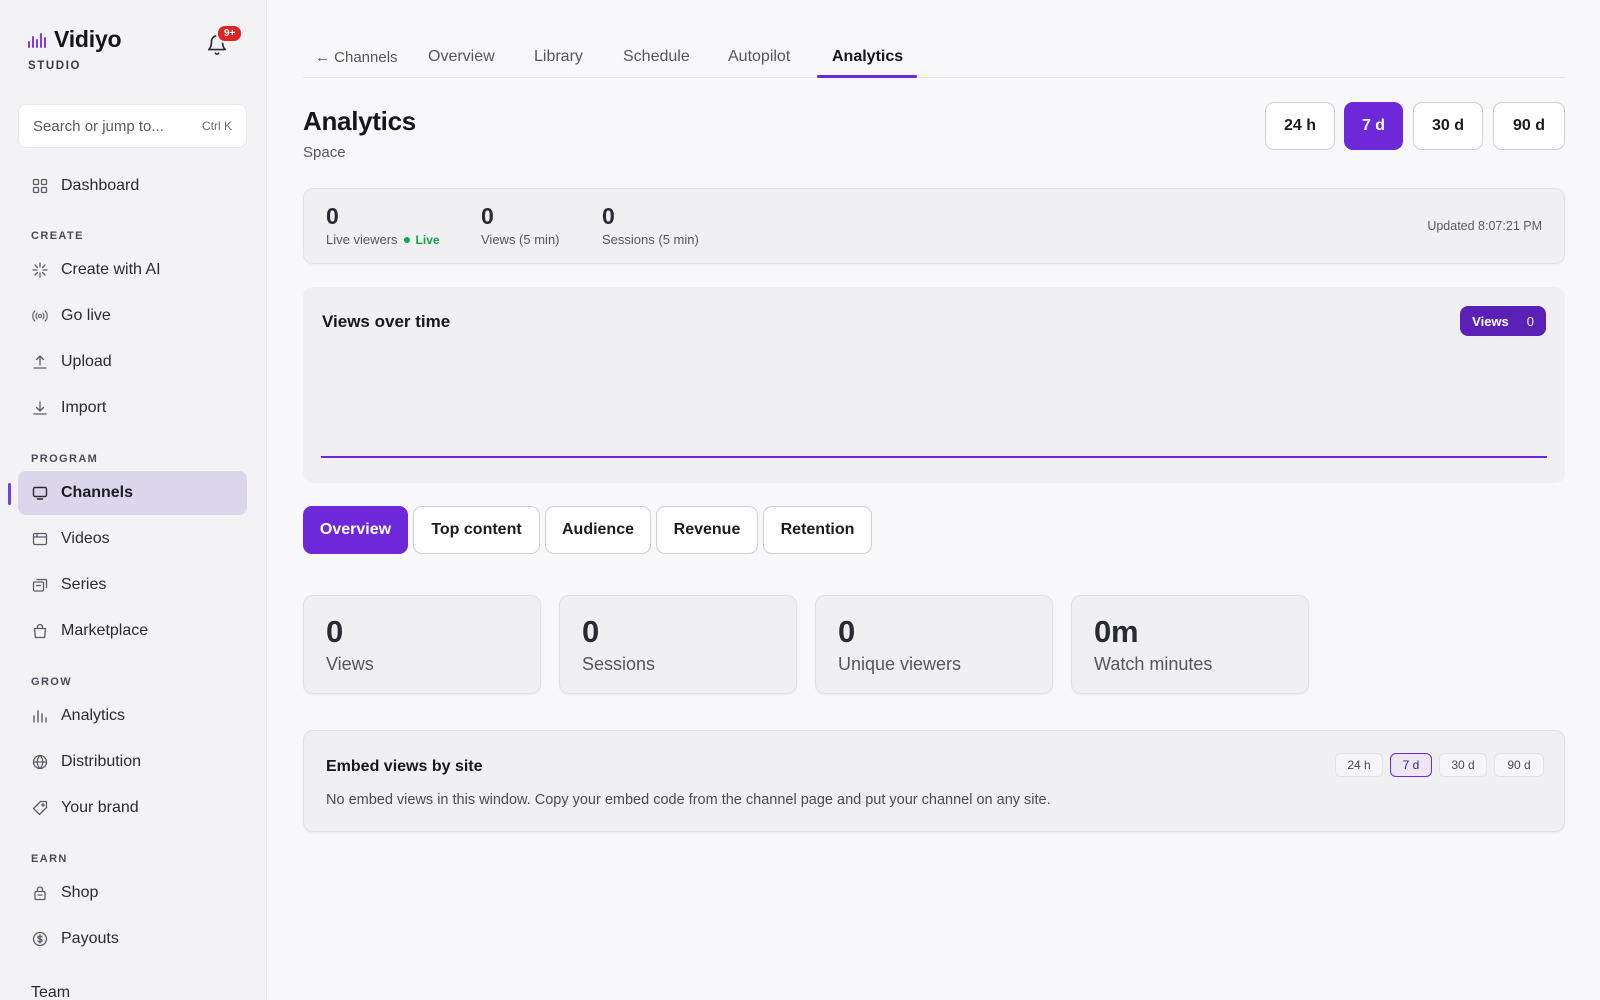 This screenshot has width=1600, height=1000. I want to click on brand: Vidiyo, so click(75, 39).